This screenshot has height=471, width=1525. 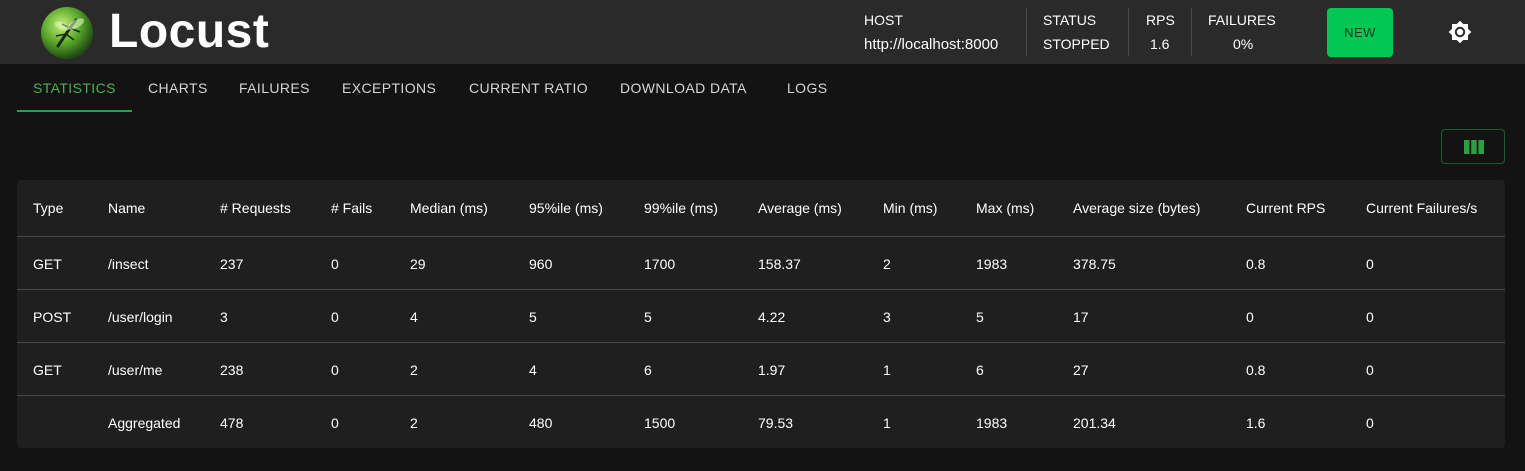 What do you see at coordinates (800, 208) in the screenshot?
I see `column-header: Average (ms)` at bounding box center [800, 208].